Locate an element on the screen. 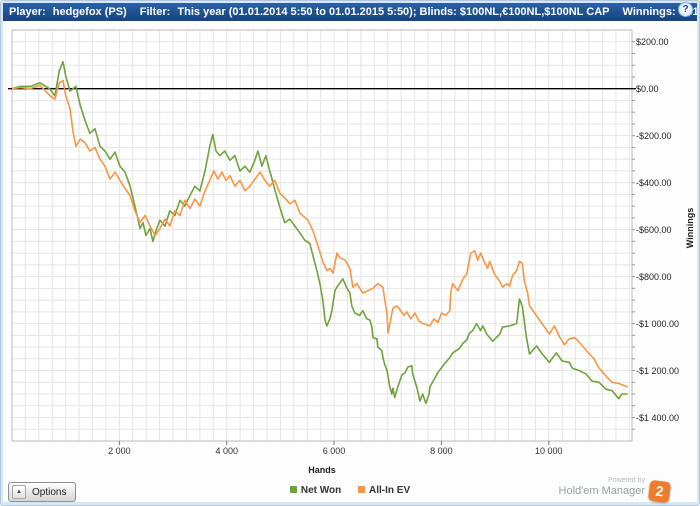 This screenshot has height=506, width=700. x-tick-label: 10 000 is located at coordinates (549, 451).